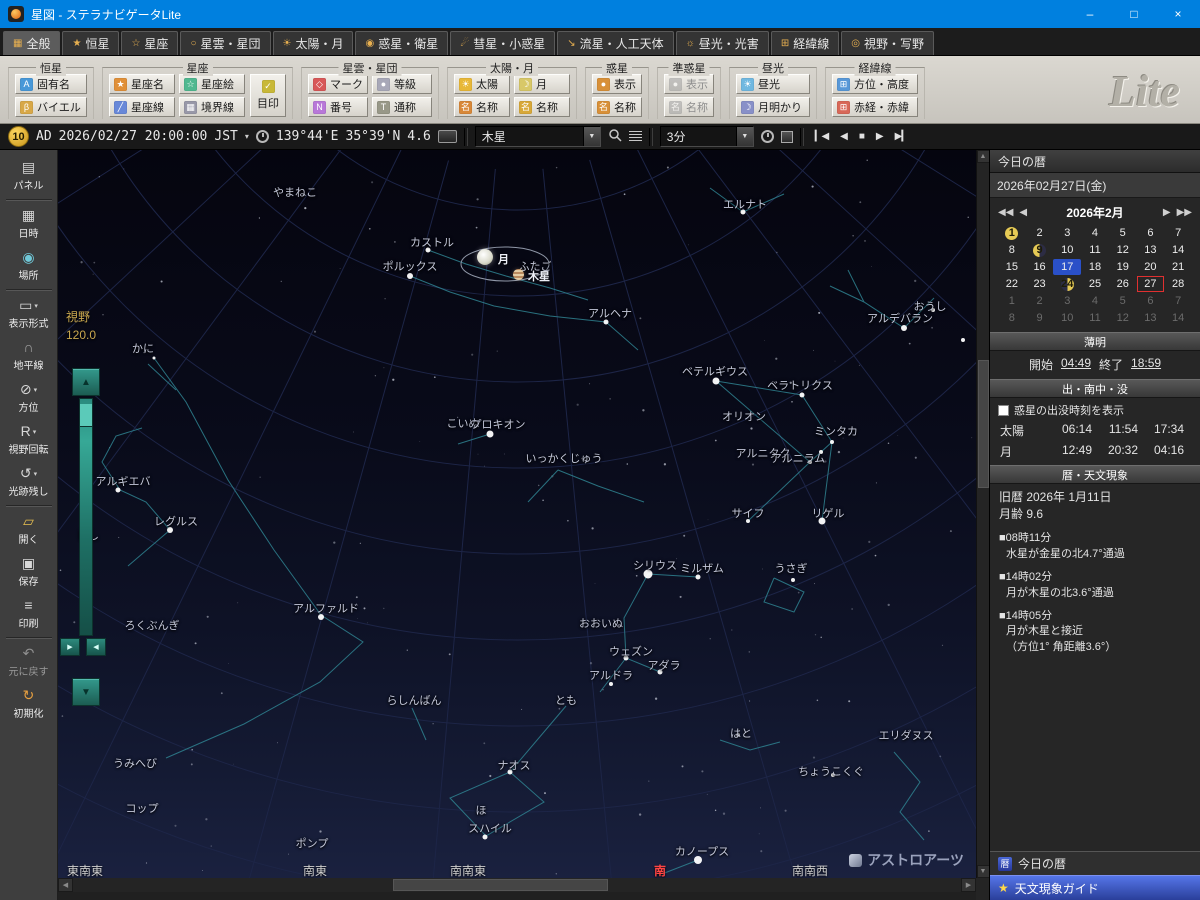 This screenshot has width=1200, height=900. What do you see at coordinates (880, 136) in the screenshot?
I see `play-button: ▶` at bounding box center [880, 136].